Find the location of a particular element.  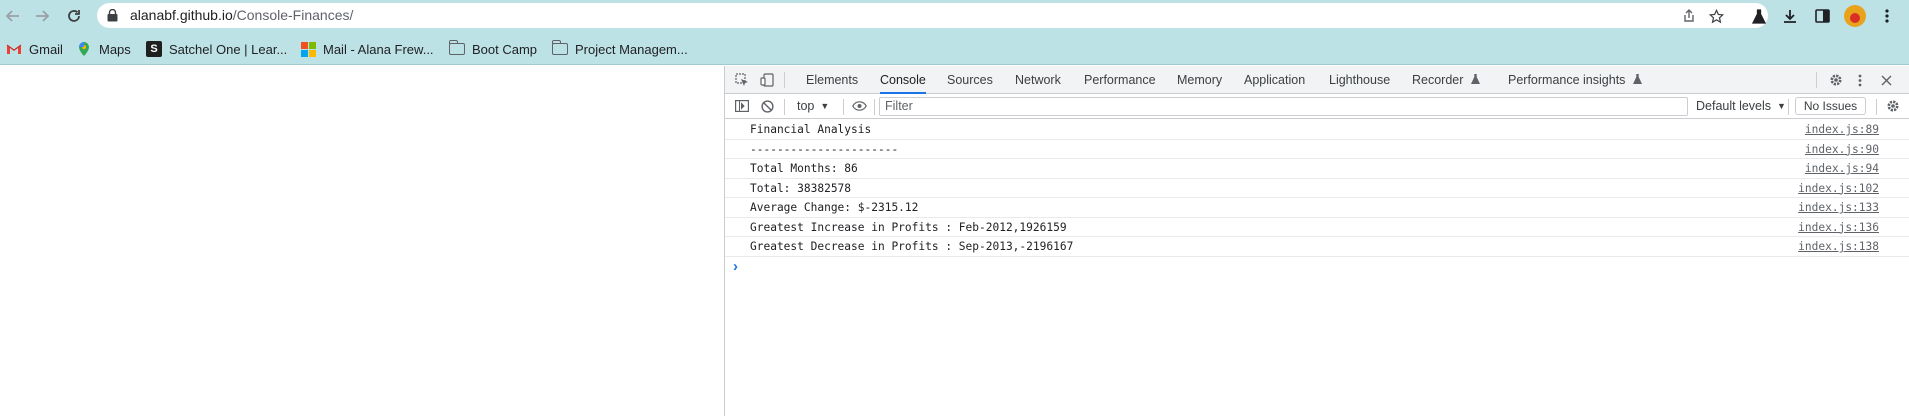

log-levels-dropdown: Default levels ▼ is located at coordinates (1741, 106).